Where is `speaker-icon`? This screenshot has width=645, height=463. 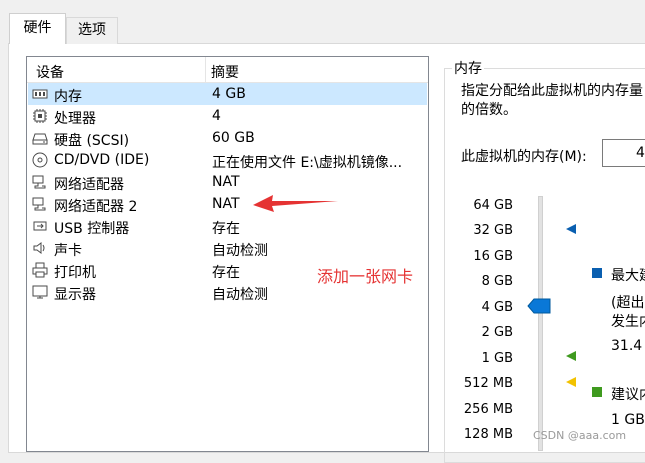
speaker-icon is located at coordinates (39, 248).